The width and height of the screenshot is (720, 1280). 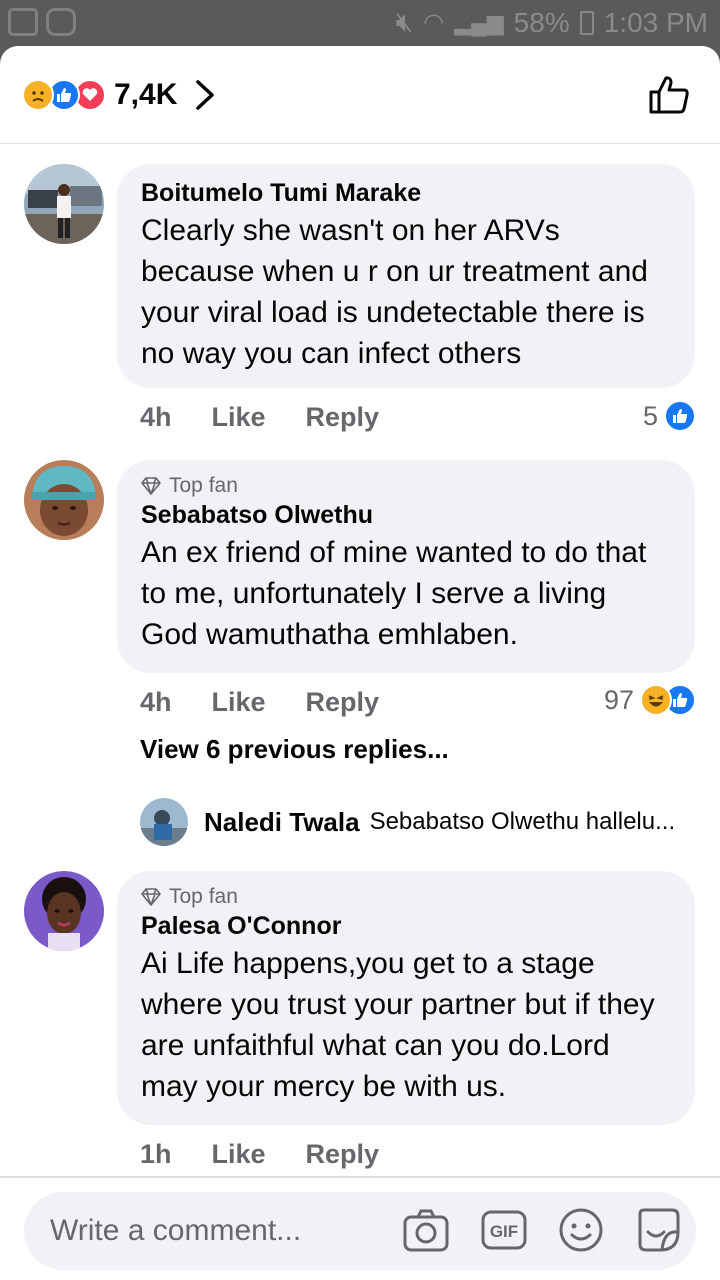 I want to click on svg-text: GIF, so click(x=504, y=1231).